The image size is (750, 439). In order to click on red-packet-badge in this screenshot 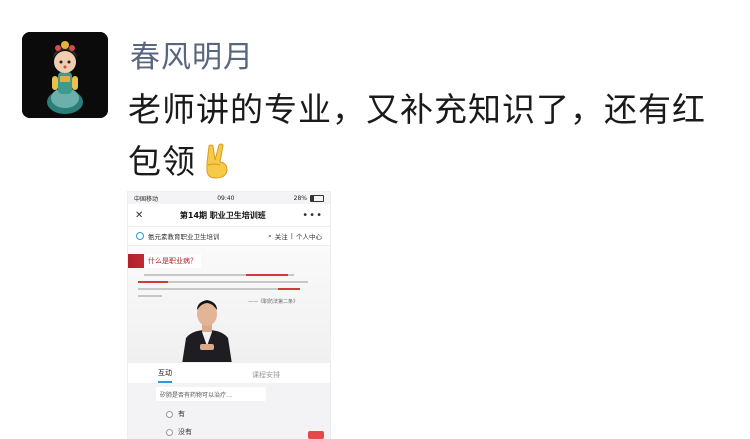, I will do `click(316, 435)`.